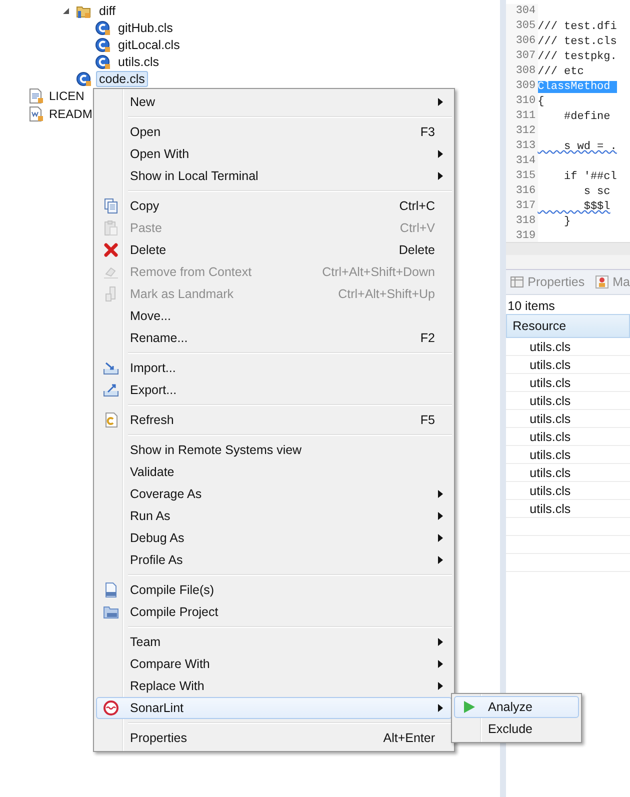 This screenshot has height=797, width=630. Describe the element at coordinates (274, 102) in the screenshot. I see `menu-item: New` at that location.